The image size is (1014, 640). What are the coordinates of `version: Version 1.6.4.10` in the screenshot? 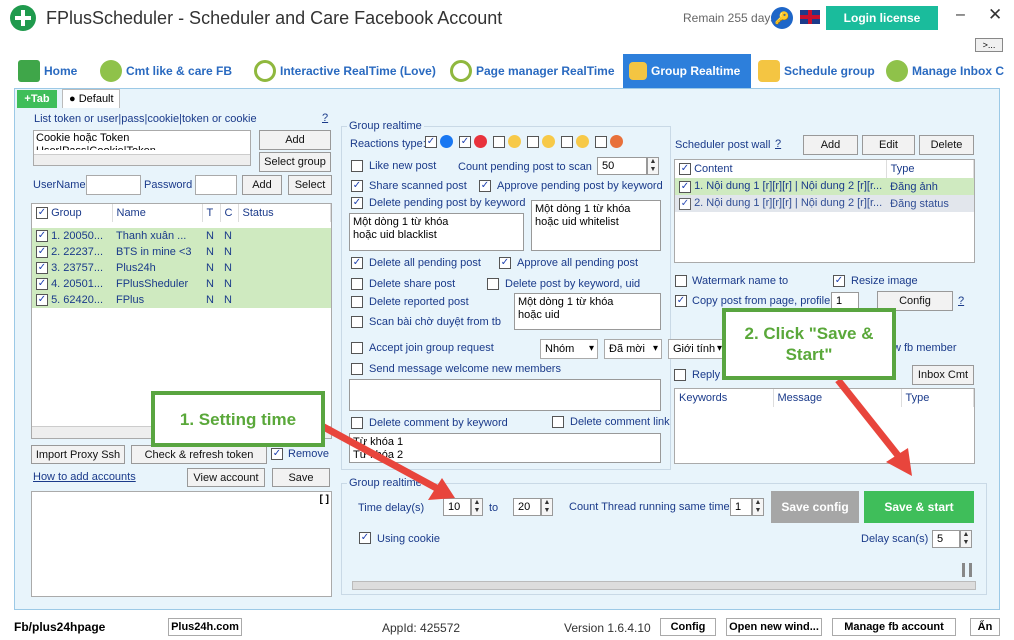 It's located at (607, 628).